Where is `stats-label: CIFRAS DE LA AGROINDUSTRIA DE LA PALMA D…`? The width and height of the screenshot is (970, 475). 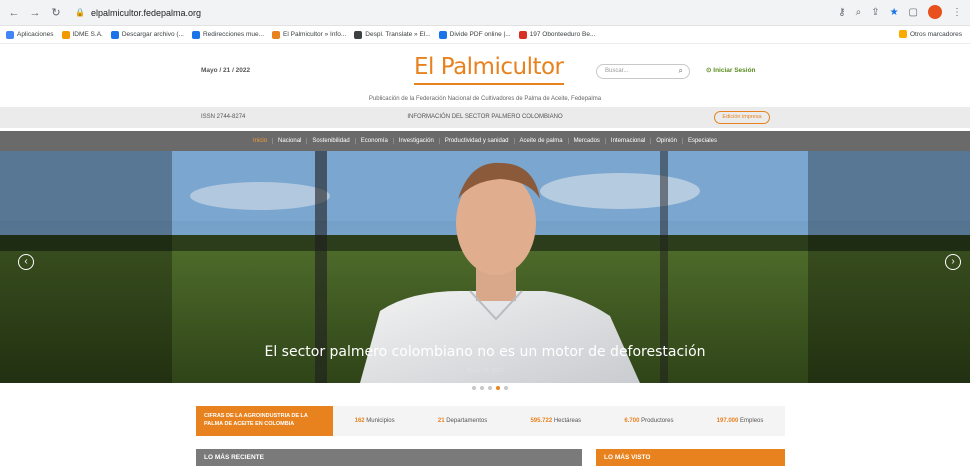 stats-label: CIFRAS DE LA AGROINDUSTRIA DE LA PALMA D… is located at coordinates (264, 421).